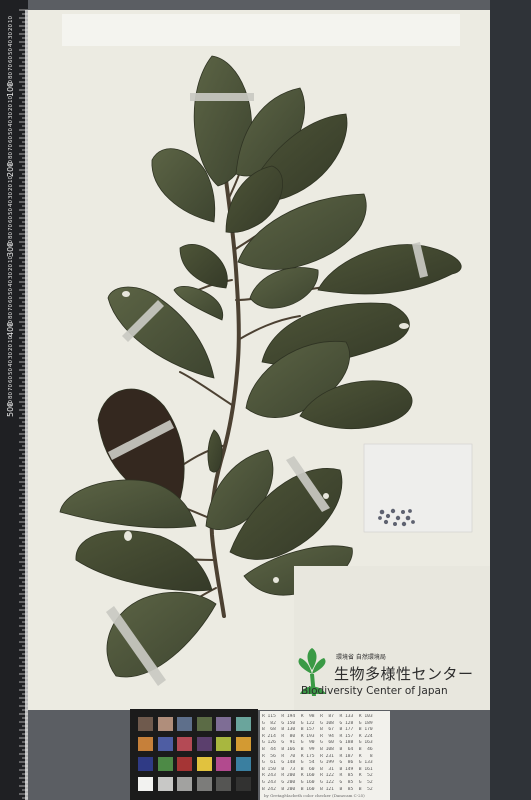  I want to click on institution-en: Biodiversity Center of Japan, so click(374, 691).